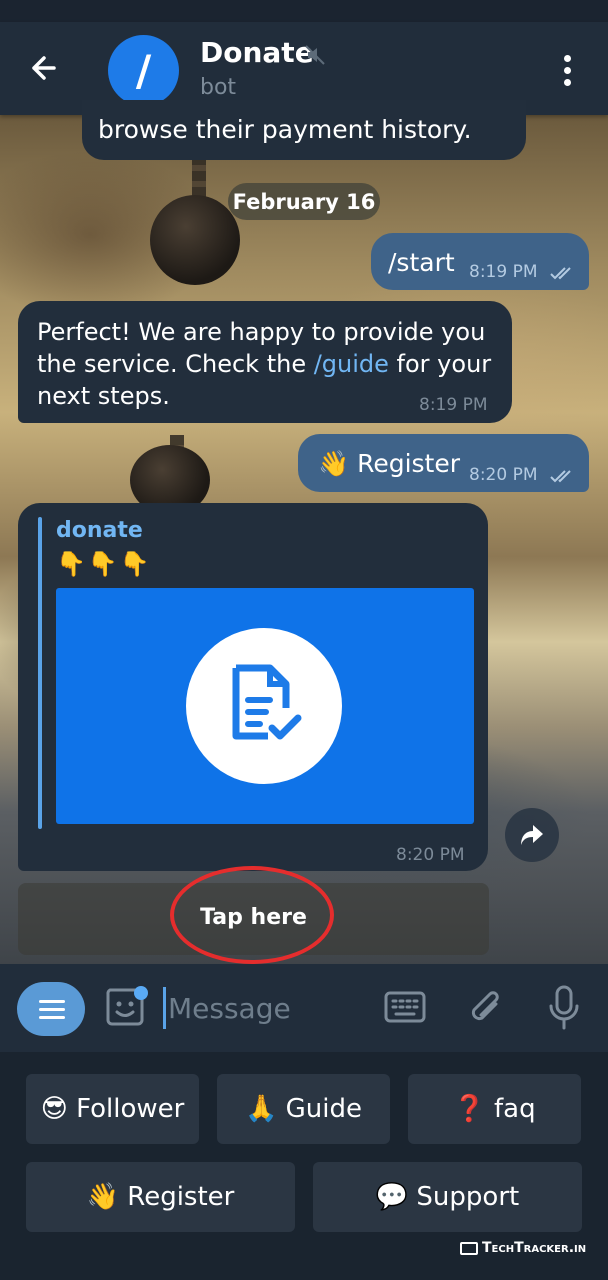 The height and width of the screenshot is (1280, 608). I want to click on message-text: 👋 Register, so click(389, 464).